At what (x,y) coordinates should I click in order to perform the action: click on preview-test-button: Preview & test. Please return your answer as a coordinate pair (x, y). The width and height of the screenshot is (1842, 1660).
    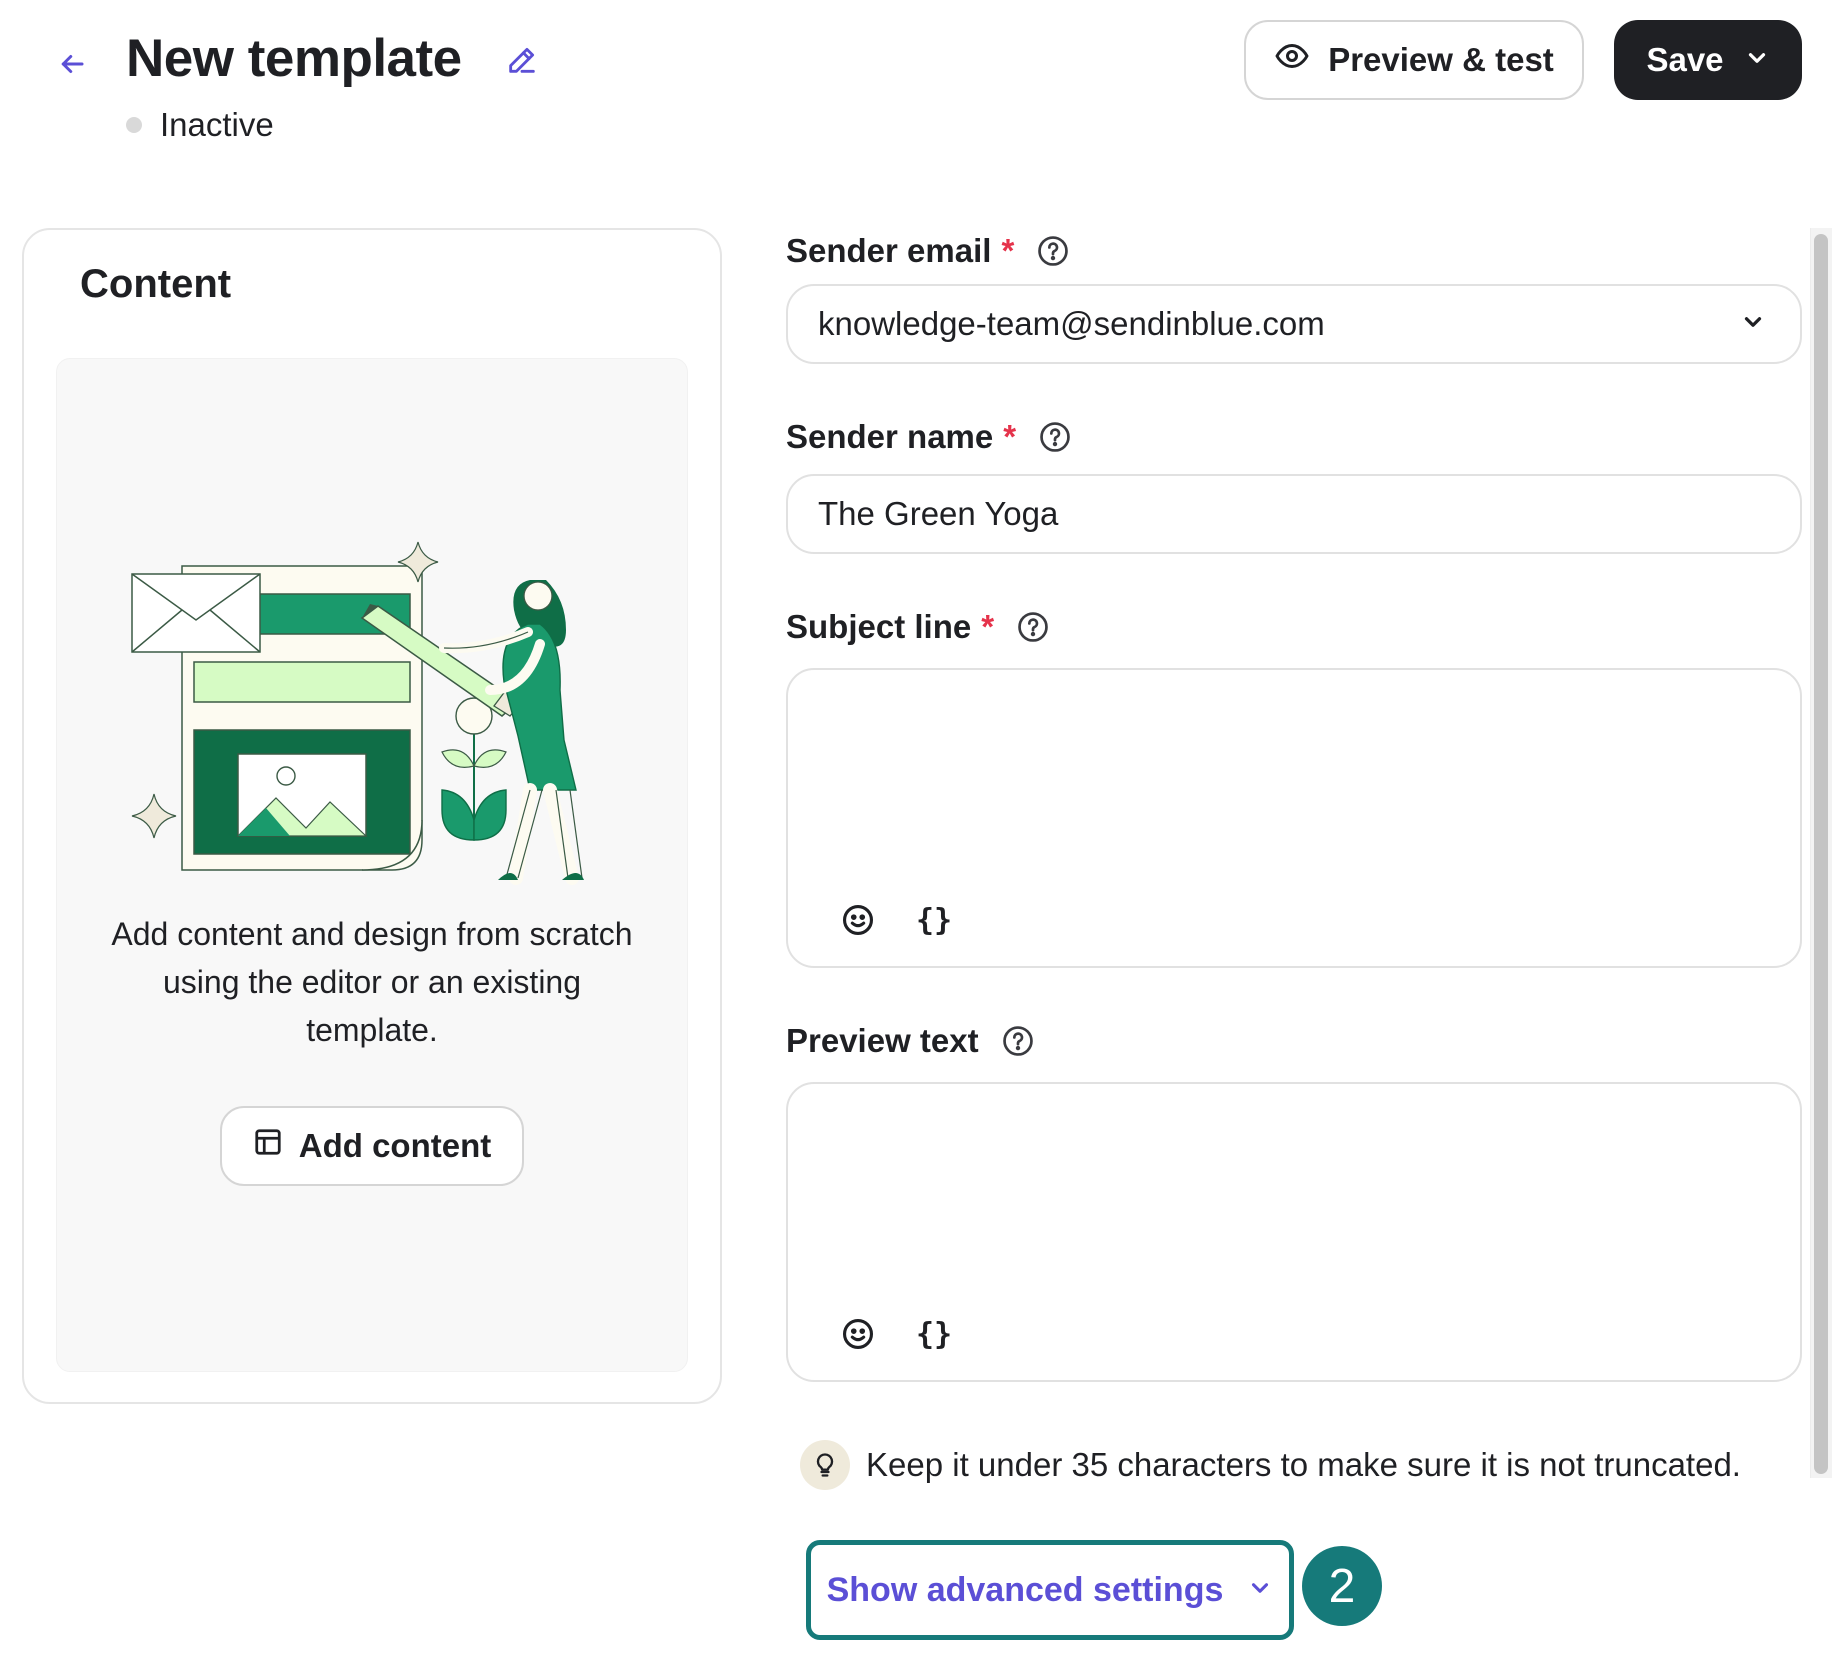
    Looking at the image, I should click on (1414, 60).